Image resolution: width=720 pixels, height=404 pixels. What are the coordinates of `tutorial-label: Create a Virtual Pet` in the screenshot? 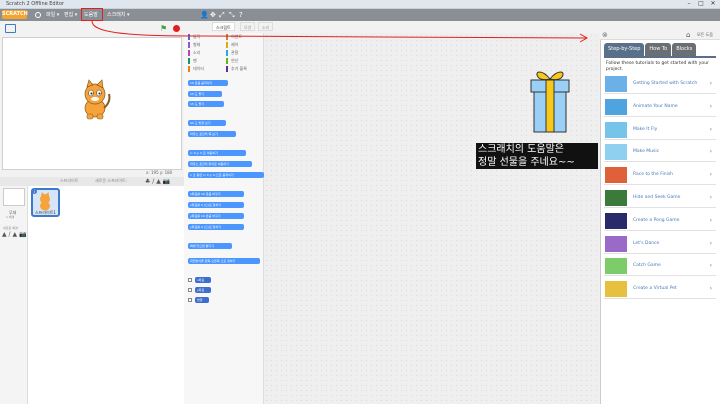 It's located at (655, 289).